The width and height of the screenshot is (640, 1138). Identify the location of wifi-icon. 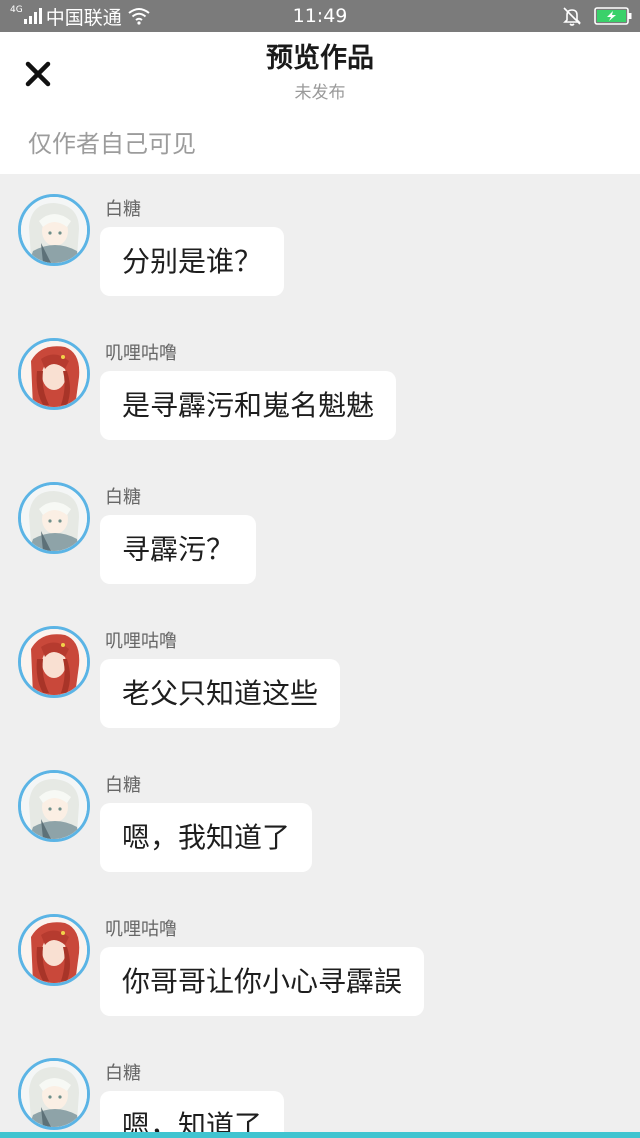
(139, 16).